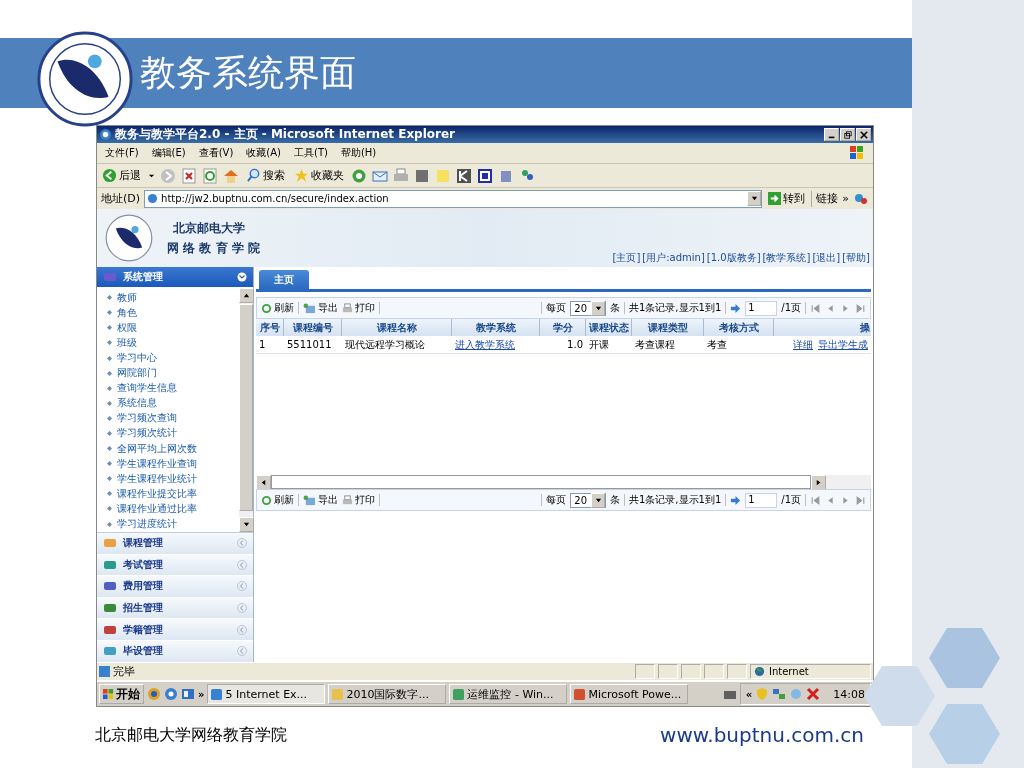 This screenshot has height=768, width=1024. I want to click on dropdown-button, so click(754, 199).